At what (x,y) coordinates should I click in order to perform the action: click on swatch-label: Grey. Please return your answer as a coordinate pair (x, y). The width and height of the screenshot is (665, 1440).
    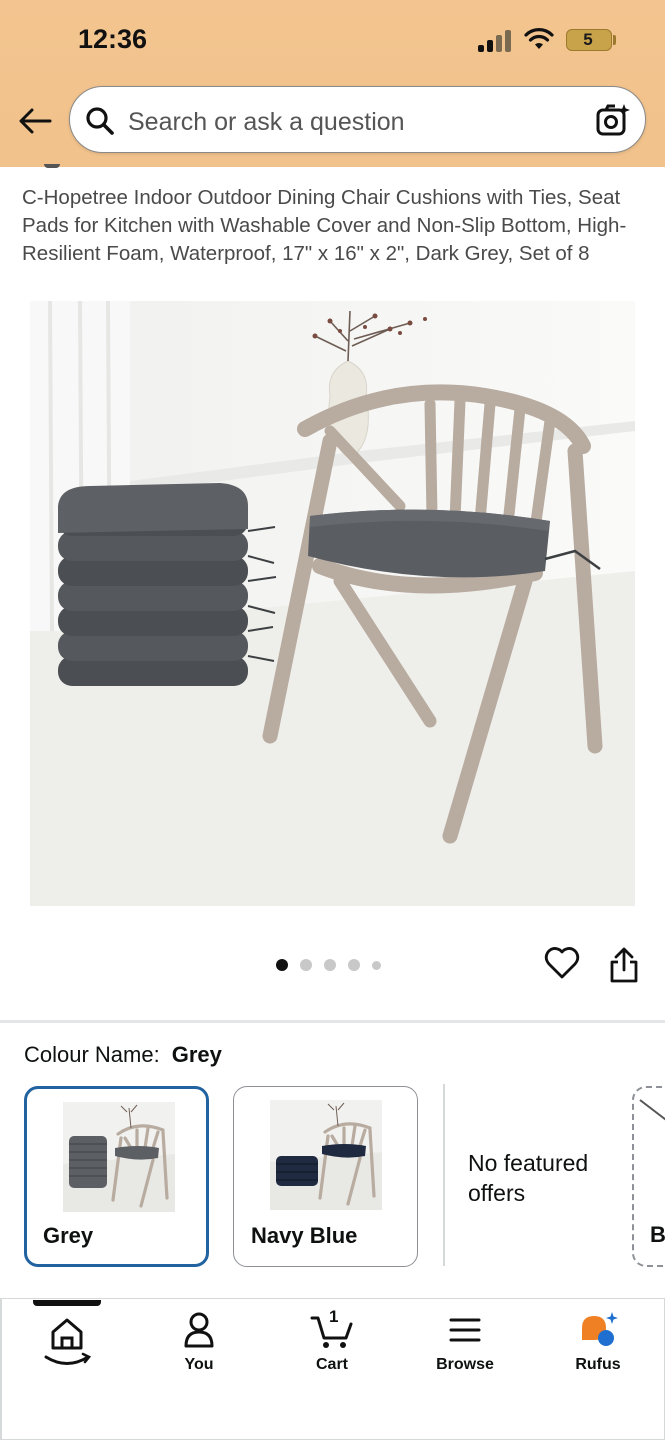
    Looking at the image, I should click on (68, 1235).